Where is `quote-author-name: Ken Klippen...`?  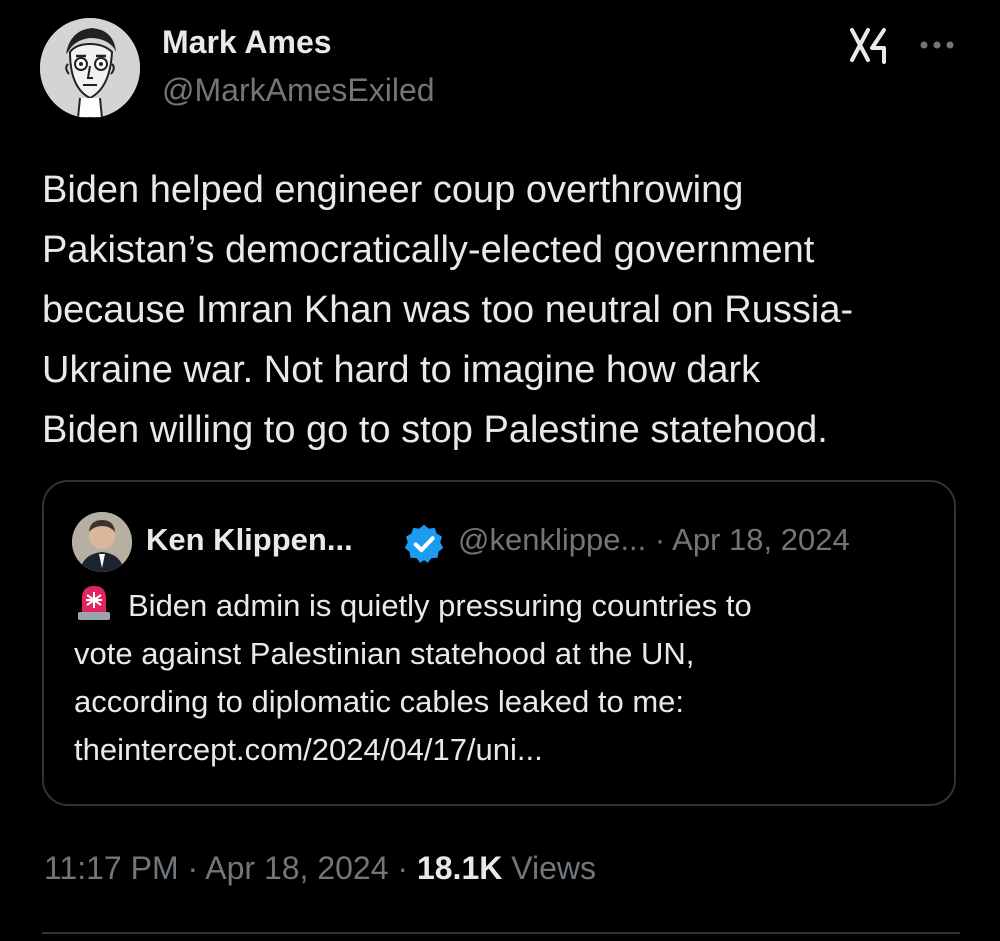 quote-author-name: Ken Klippen... is located at coordinates (249, 540).